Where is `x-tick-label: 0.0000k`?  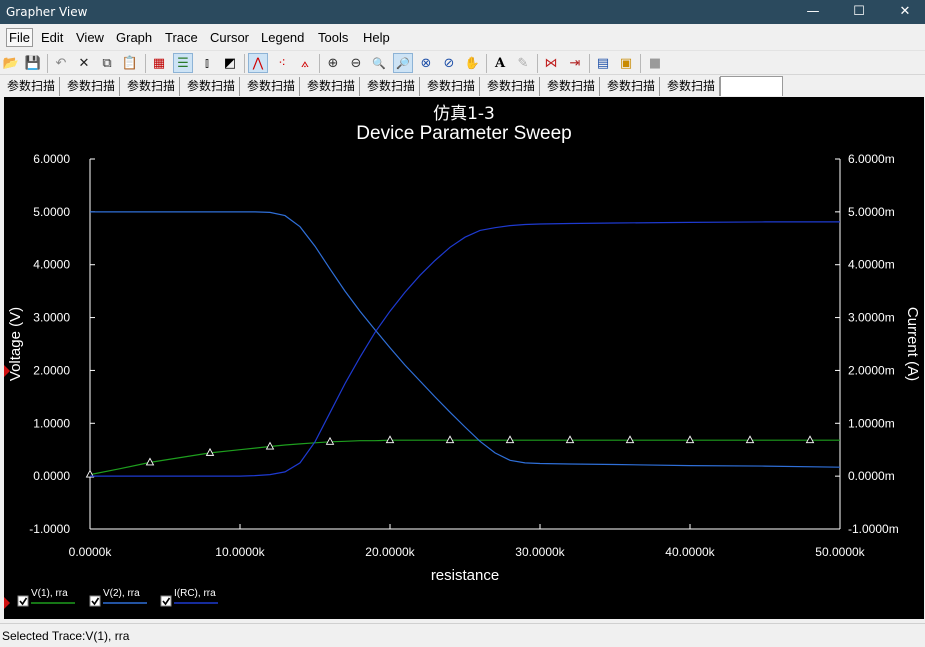
x-tick-label: 0.0000k is located at coordinates (91, 552).